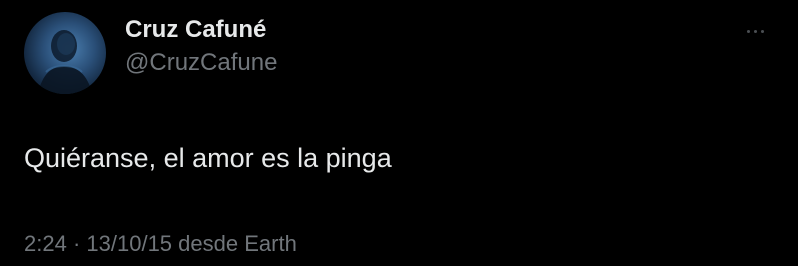  I want to click on author-display-name: Cruz Cafuné, so click(201, 30).